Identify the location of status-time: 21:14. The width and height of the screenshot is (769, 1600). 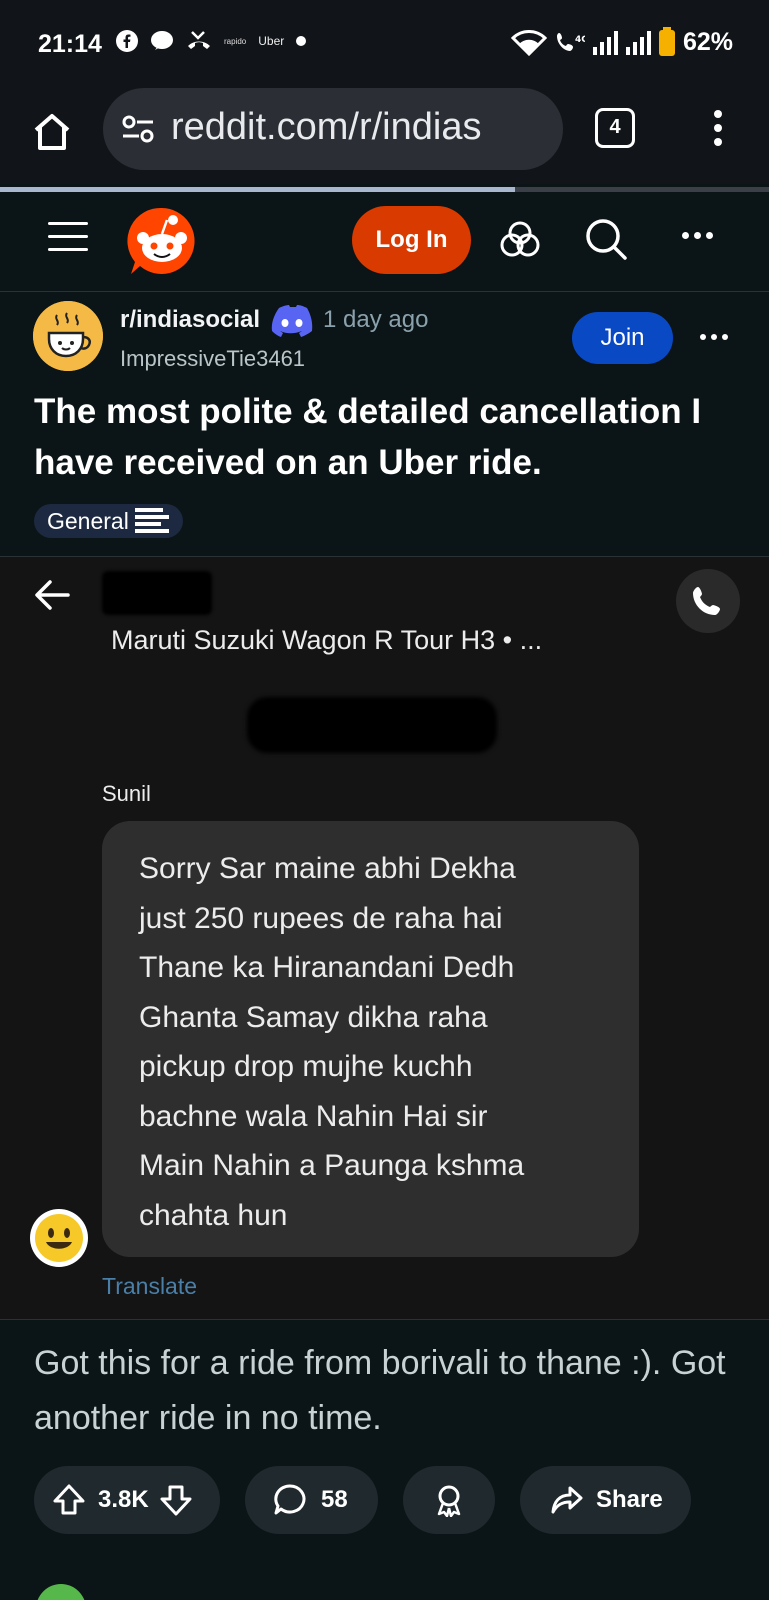
(70, 44).